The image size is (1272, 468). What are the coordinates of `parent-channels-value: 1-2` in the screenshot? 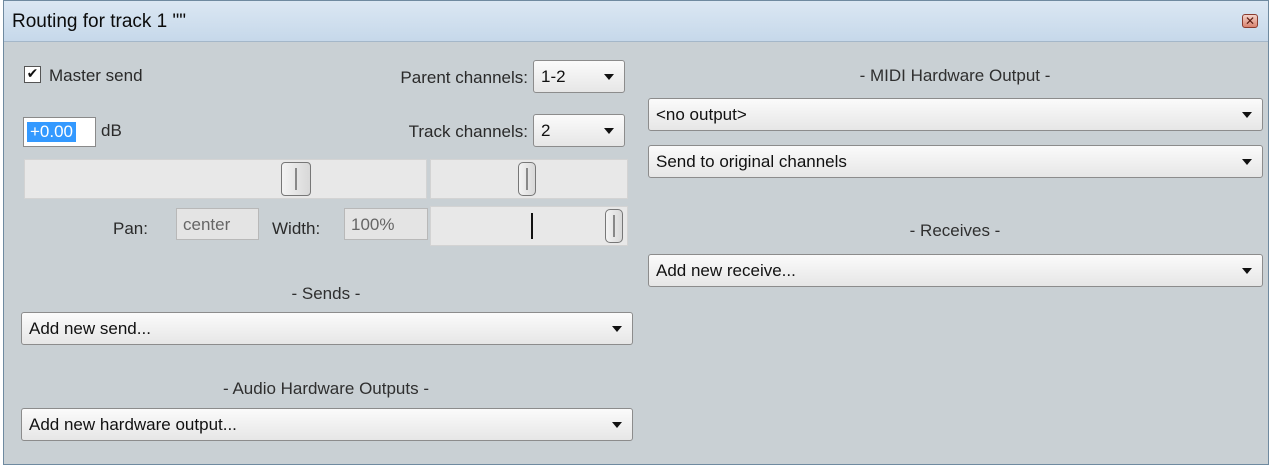 It's located at (553, 76).